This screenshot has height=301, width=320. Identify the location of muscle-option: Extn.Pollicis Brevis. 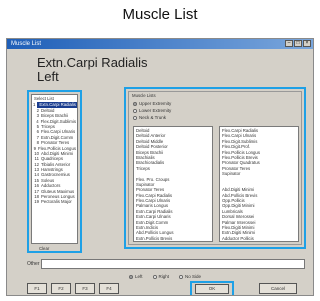
(173, 238).